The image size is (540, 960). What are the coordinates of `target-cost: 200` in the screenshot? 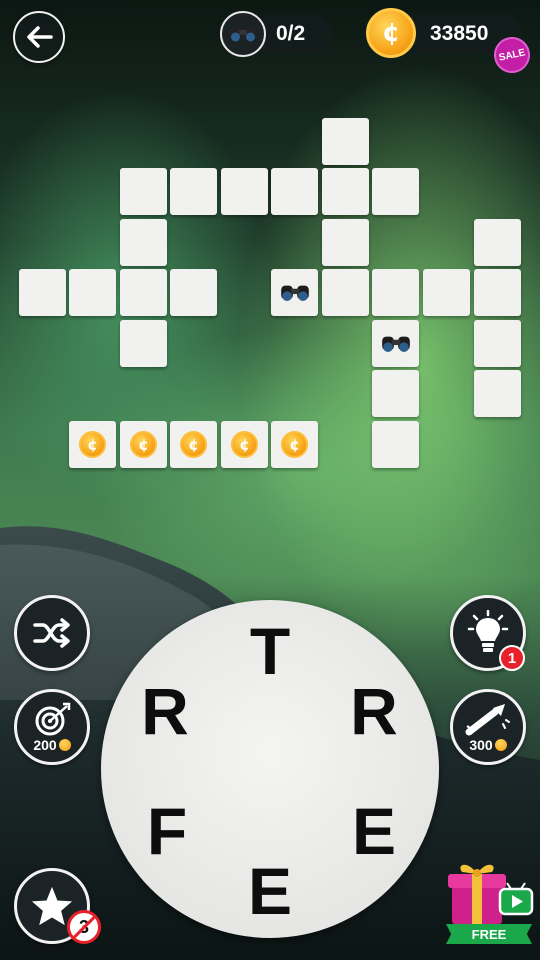 It's located at (52, 745).